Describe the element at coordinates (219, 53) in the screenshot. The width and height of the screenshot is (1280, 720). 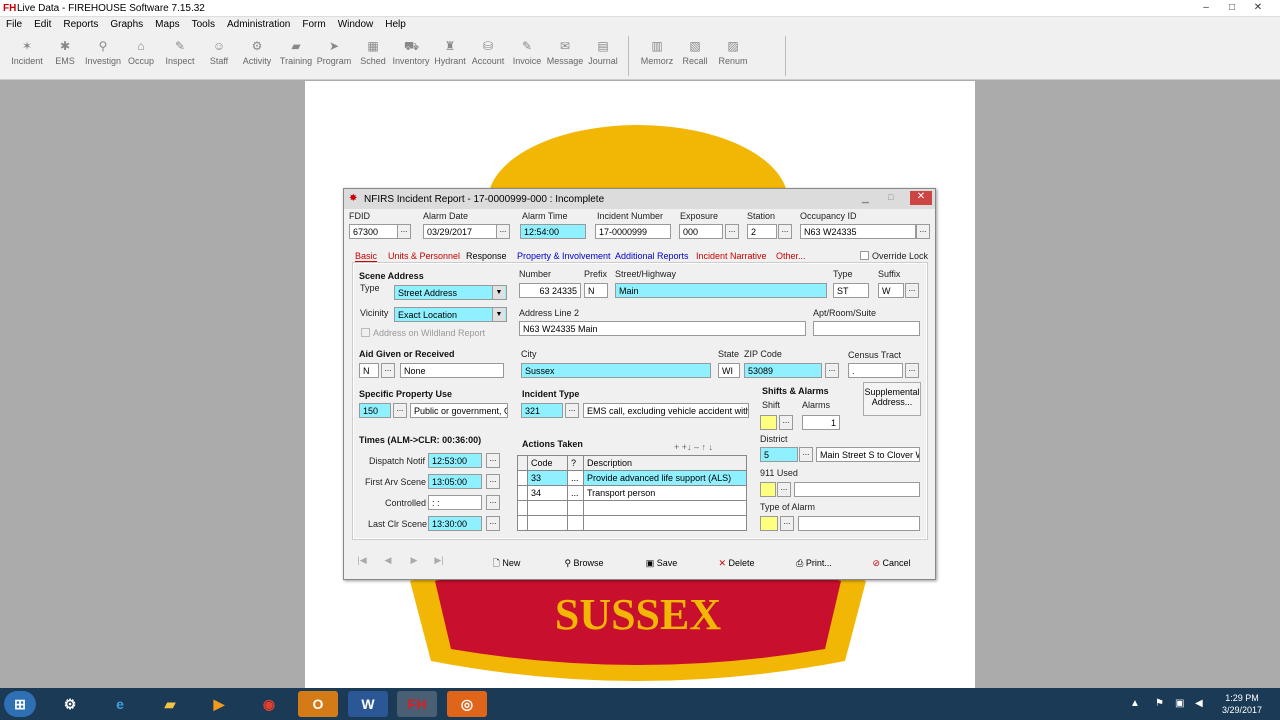
I see `toolbar-staff: ☺ Staff` at that location.